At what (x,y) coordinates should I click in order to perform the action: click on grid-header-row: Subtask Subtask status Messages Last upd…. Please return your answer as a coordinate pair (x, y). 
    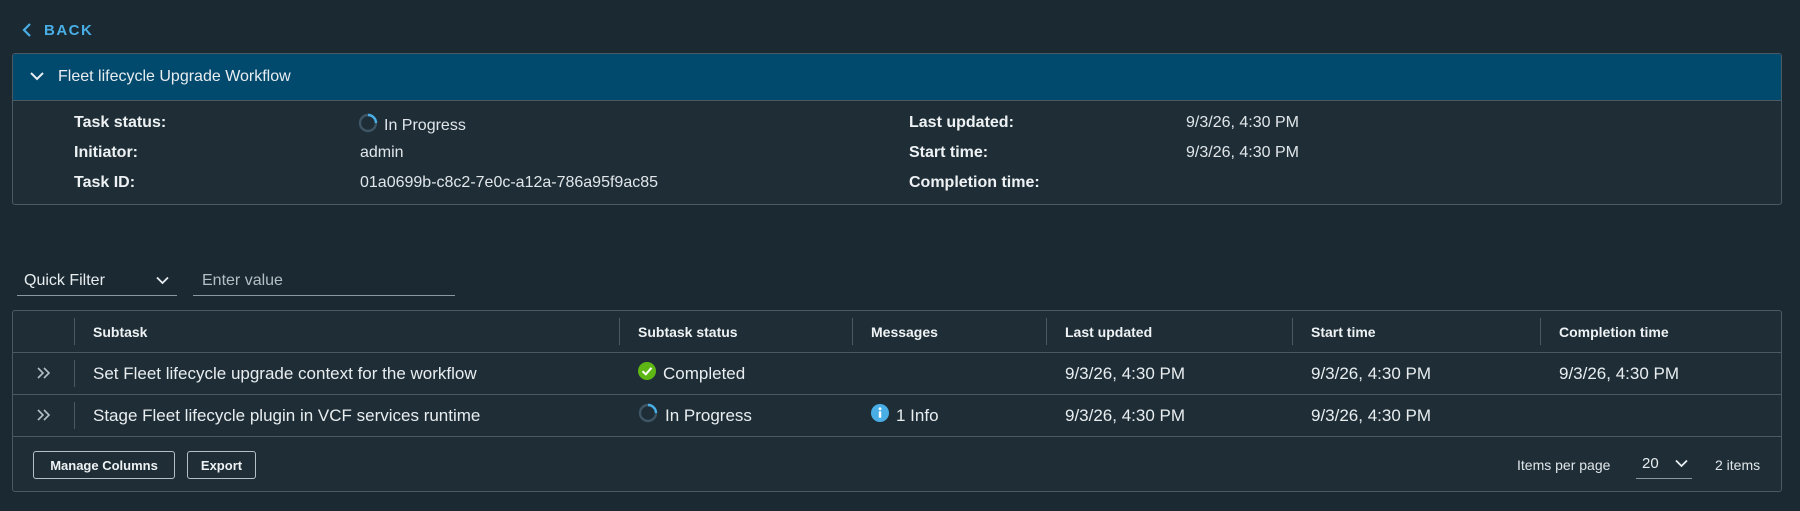
    Looking at the image, I should click on (897, 332).